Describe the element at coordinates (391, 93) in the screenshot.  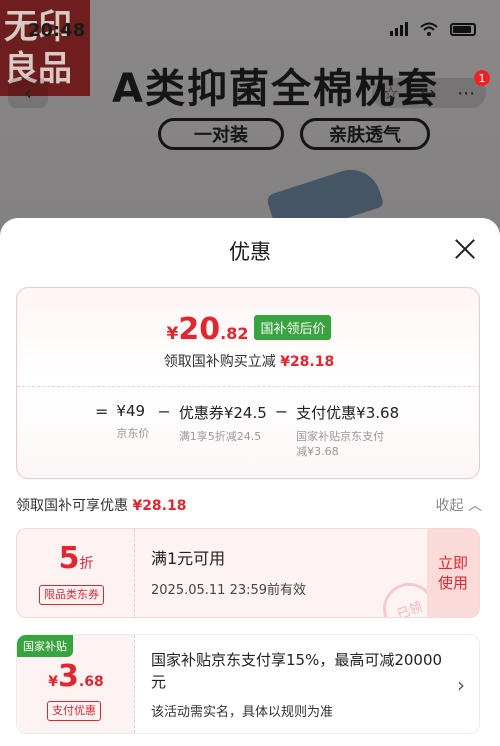
I see `favorite-star-icon: ☆` at that location.